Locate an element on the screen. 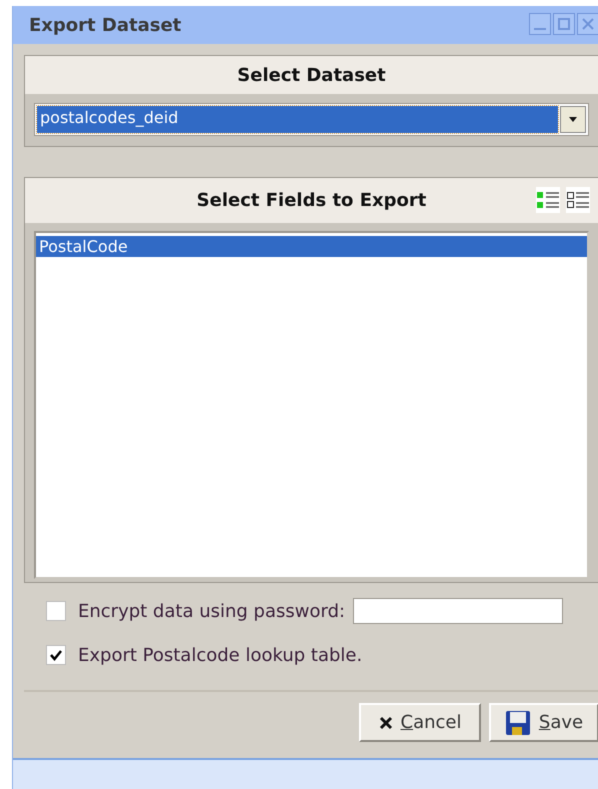  caret-icon is located at coordinates (573, 119).